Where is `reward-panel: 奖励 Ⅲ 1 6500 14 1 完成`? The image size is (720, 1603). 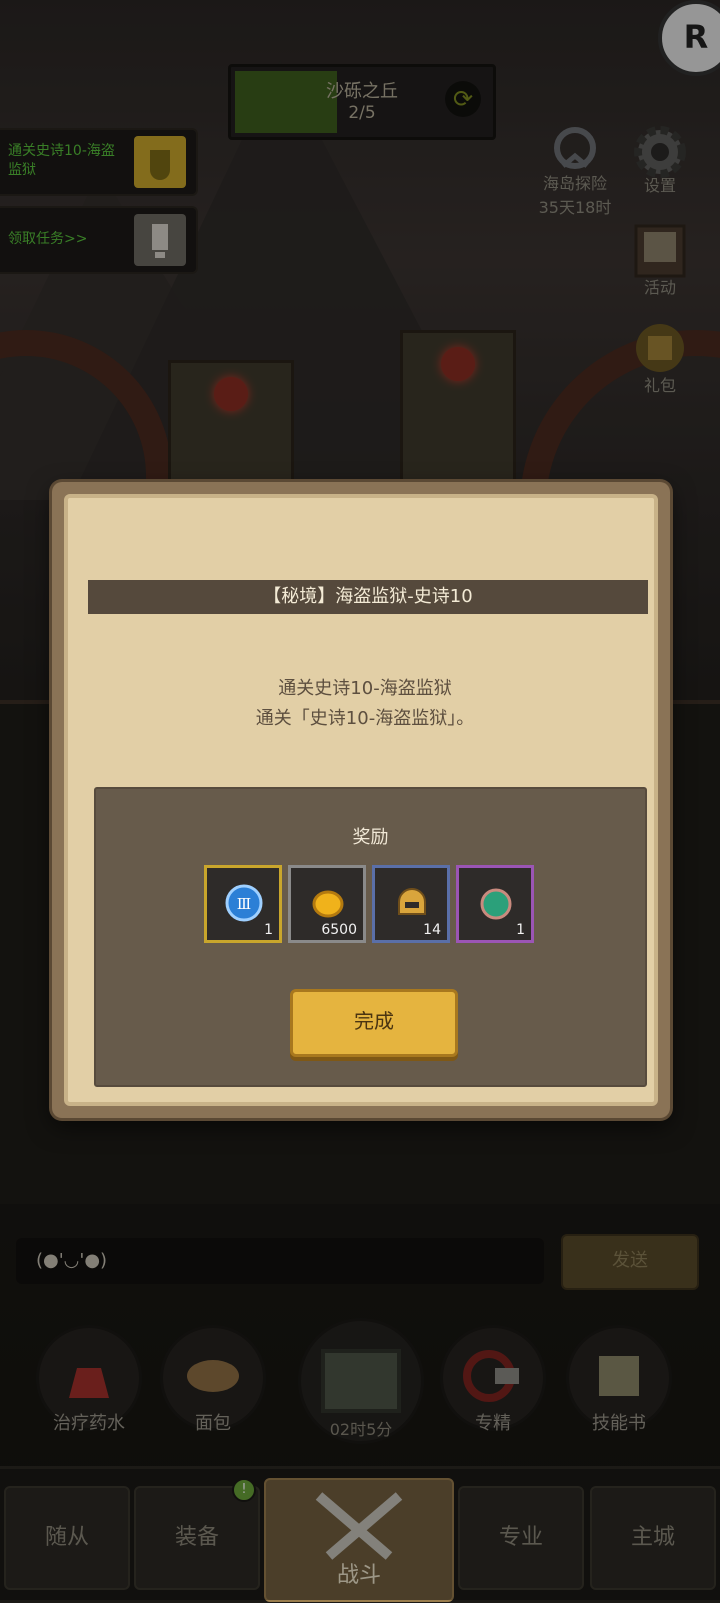 reward-panel: 奖励 Ⅲ 1 6500 14 1 完成 is located at coordinates (370, 937).